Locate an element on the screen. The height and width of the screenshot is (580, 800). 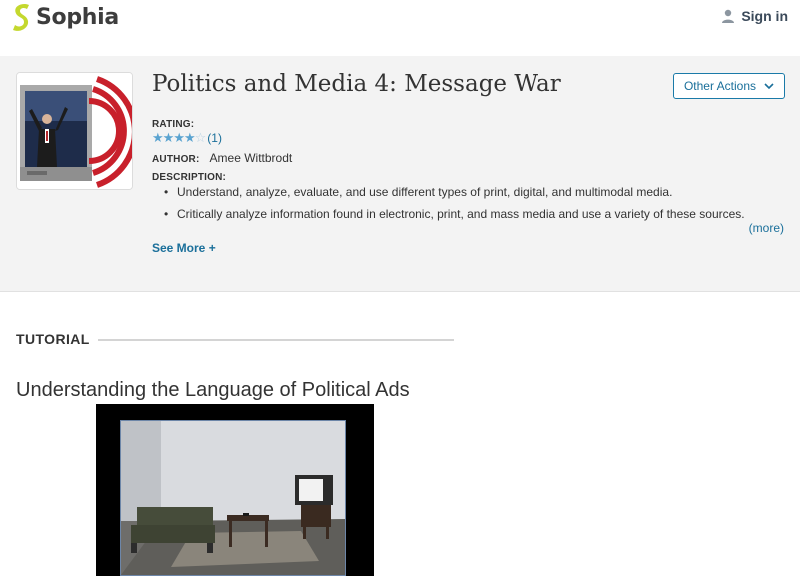
more-link: (more) is located at coordinates (766, 228).